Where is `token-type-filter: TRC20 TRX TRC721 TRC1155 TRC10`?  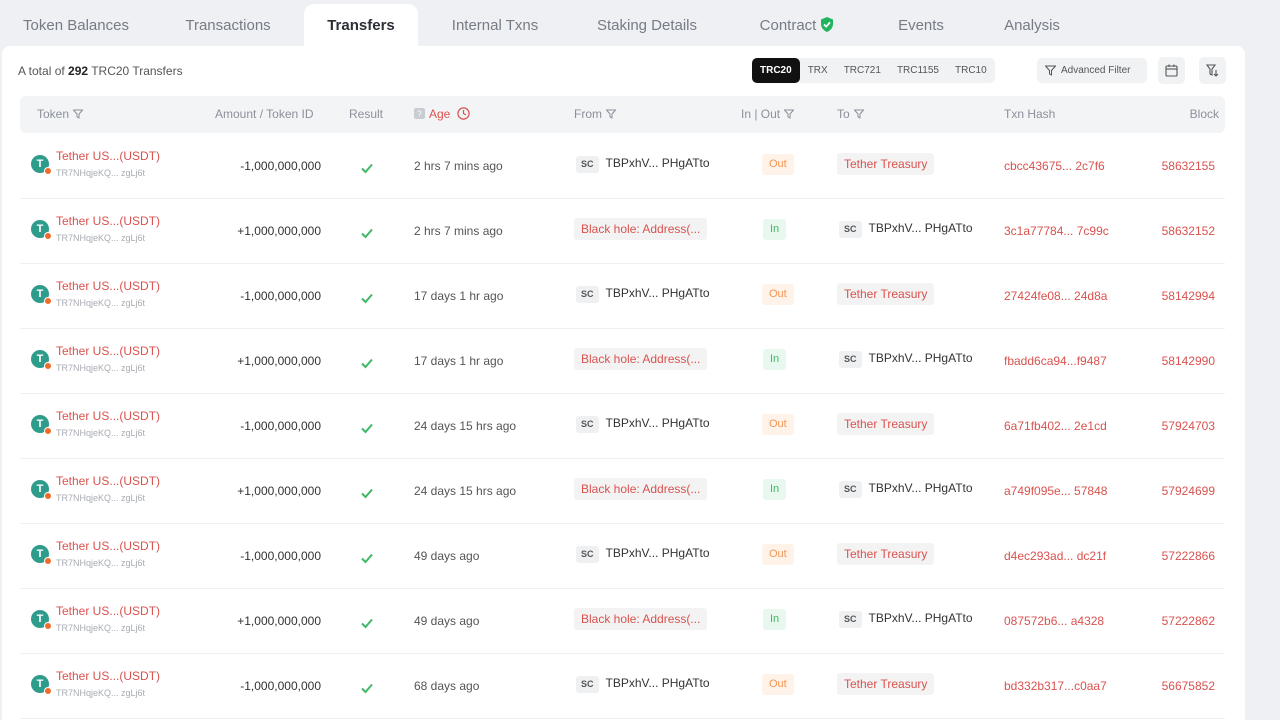 token-type-filter: TRC20 TRX TRC721 TRC1155 TRC10 is located at coordinates (873, 70).